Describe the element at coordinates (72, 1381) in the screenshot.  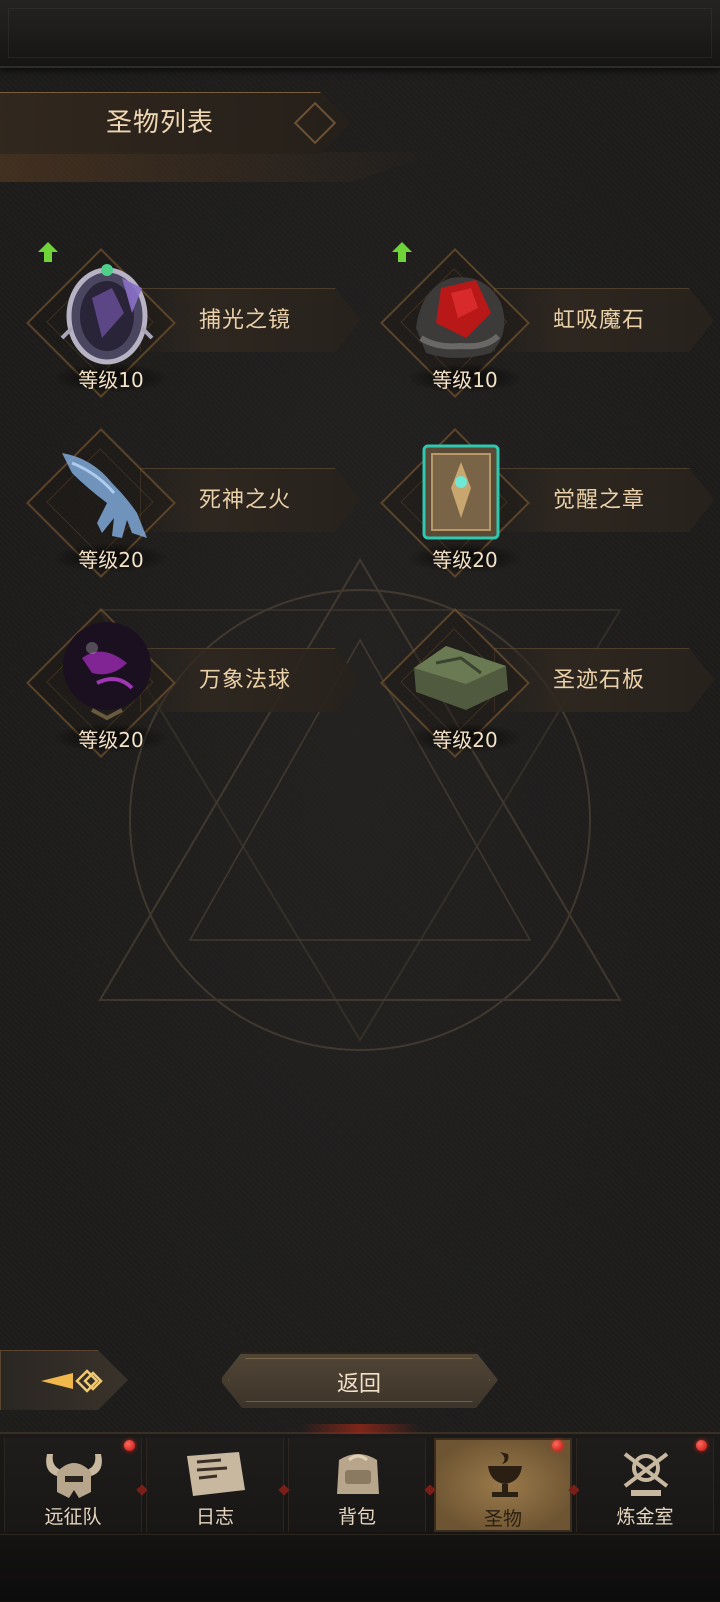
I see `diamond-arrow-icon` at that location.